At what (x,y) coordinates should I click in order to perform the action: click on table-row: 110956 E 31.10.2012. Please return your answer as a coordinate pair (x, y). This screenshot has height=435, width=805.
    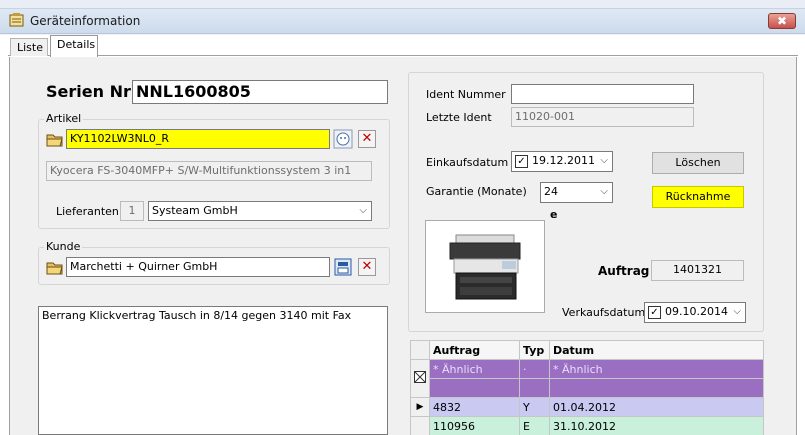
    Looking at the image, I should click on (587, 425).